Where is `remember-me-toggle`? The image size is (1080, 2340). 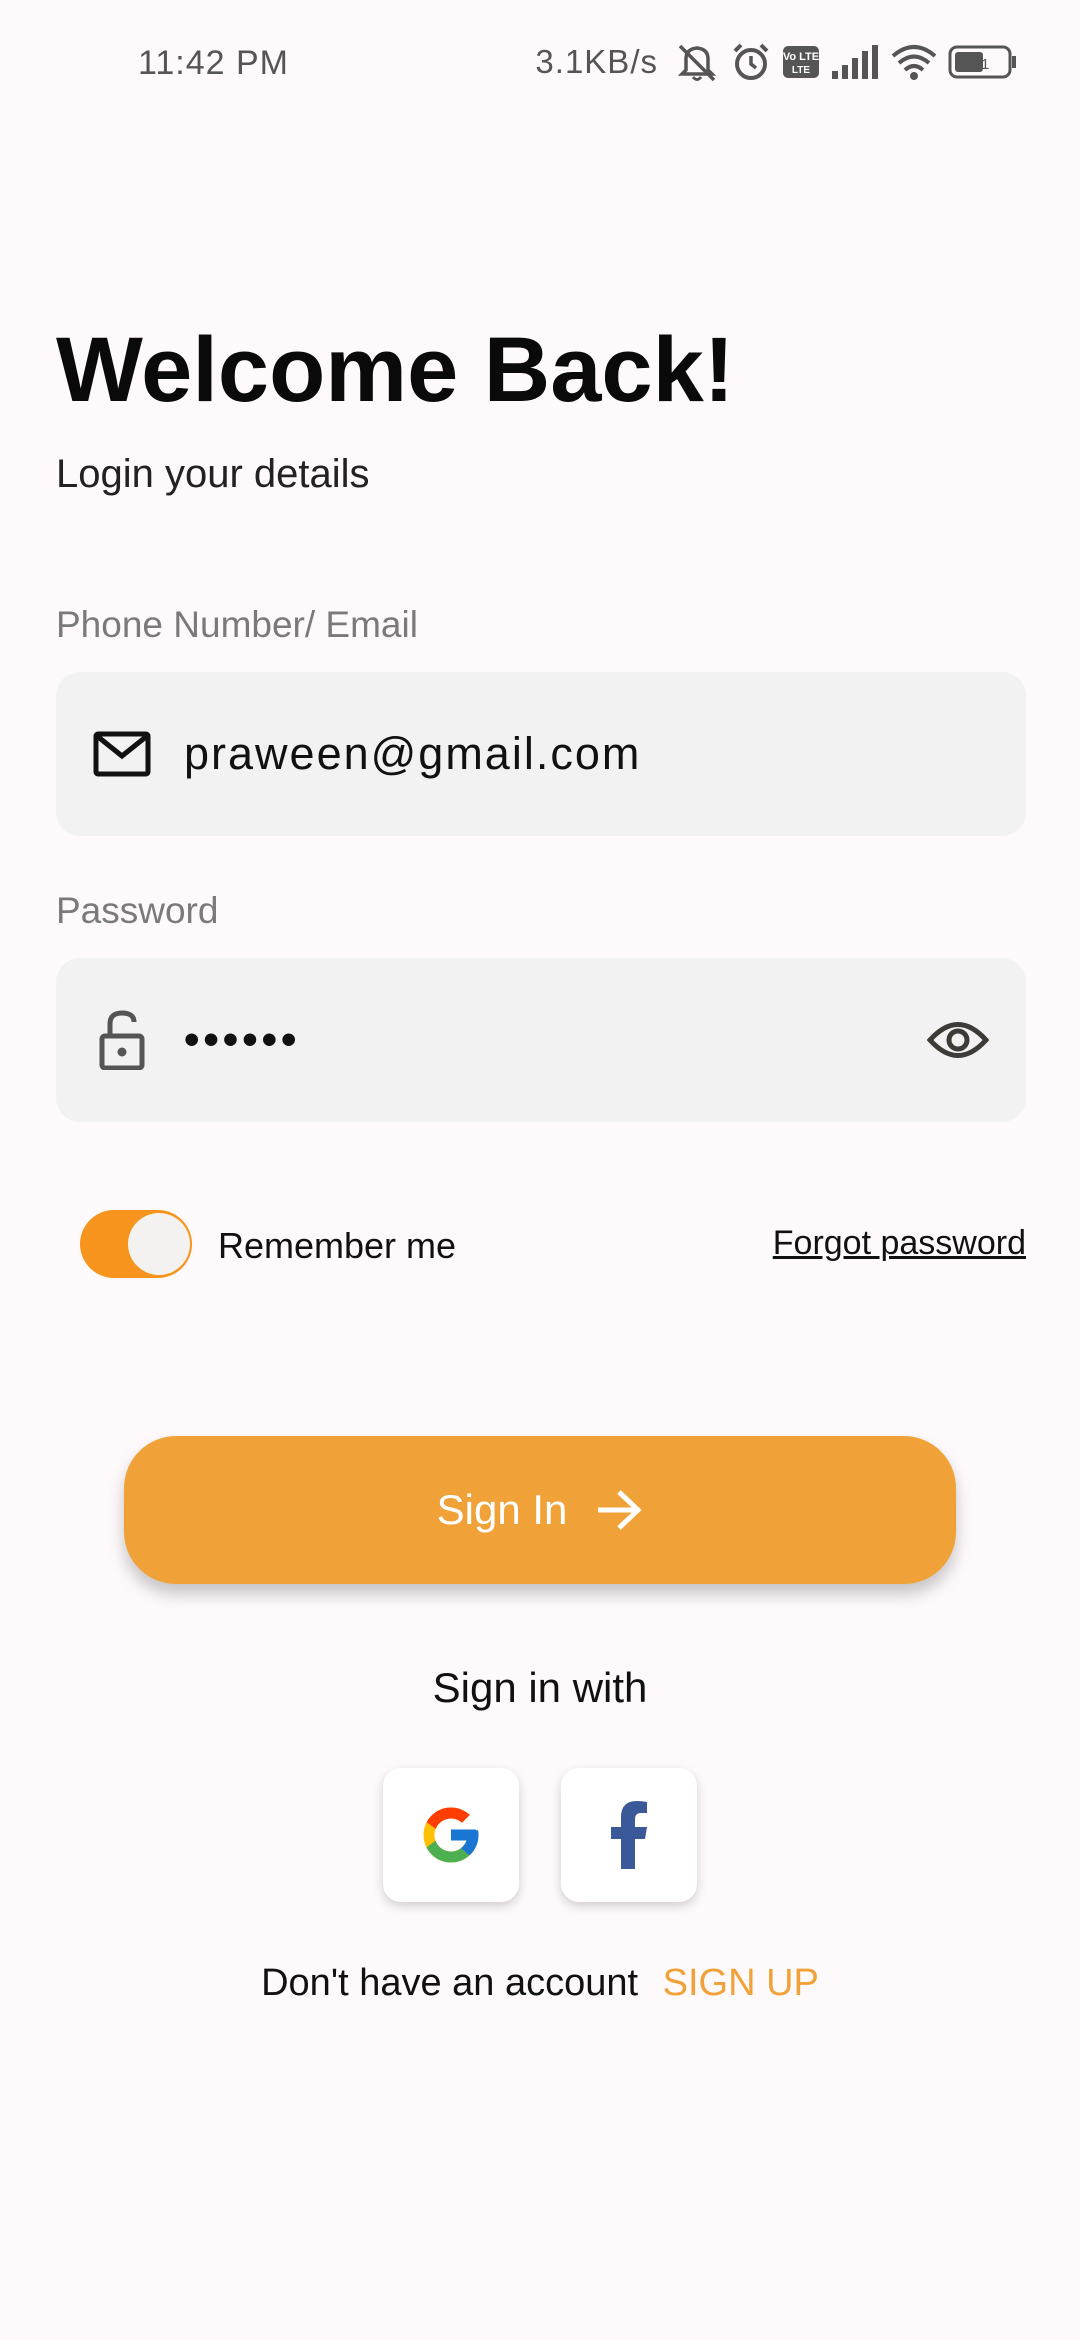 remember-me-toggle is located at coordinates (136, 1244).